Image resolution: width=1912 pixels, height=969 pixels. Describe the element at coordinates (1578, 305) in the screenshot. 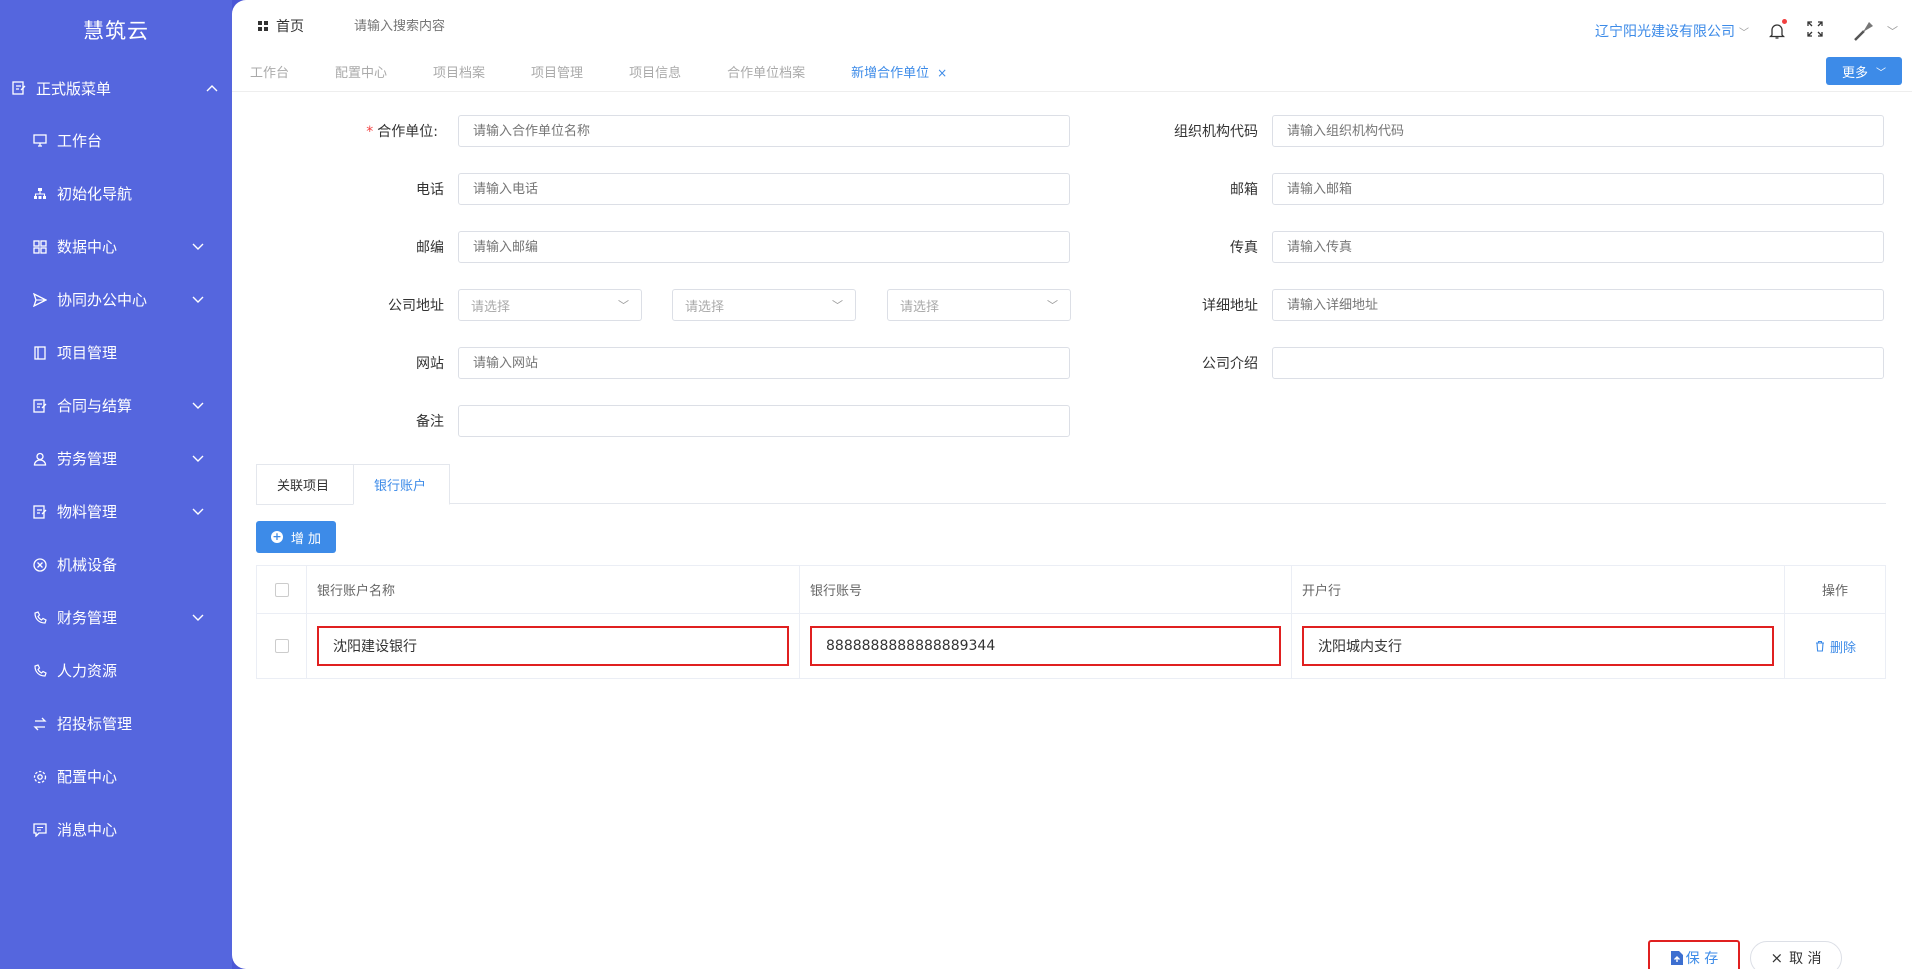

I see `detail-address-input` at that location.